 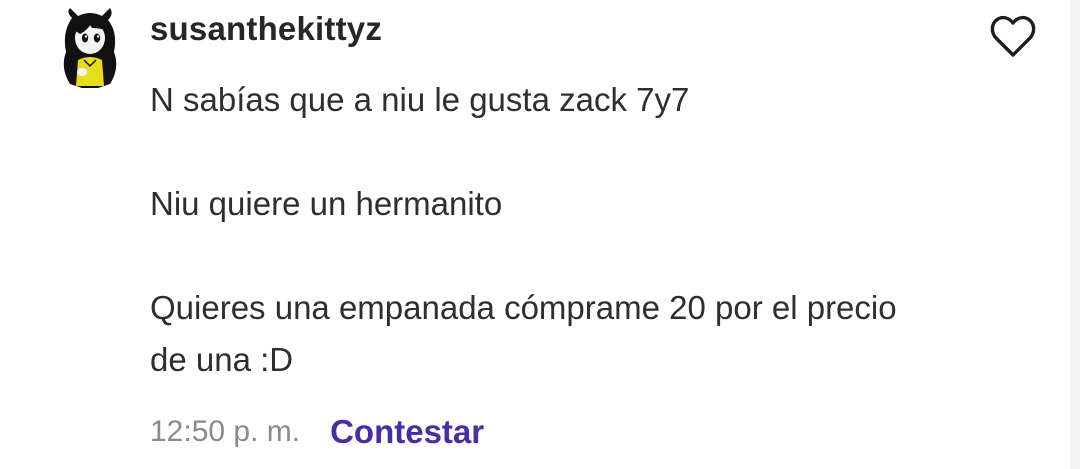 I want to click on username: susanthekittyz, so click(x=266, y=29).